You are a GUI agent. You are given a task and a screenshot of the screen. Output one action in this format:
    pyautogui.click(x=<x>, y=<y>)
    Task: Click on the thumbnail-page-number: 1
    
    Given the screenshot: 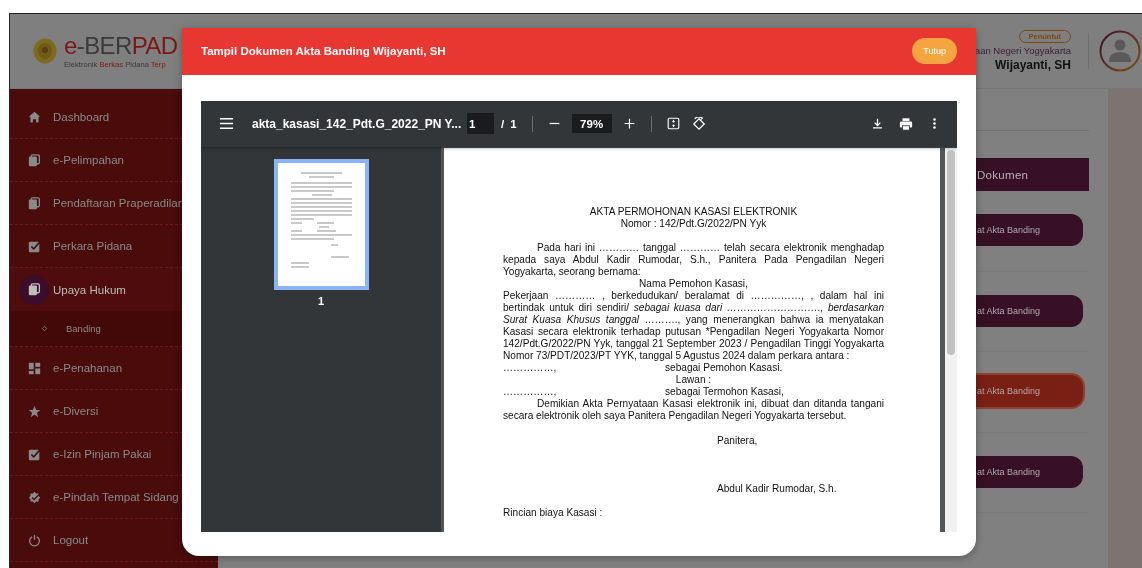 What is the action you would take?
    pyautogui.click(x=321, y=300)
    